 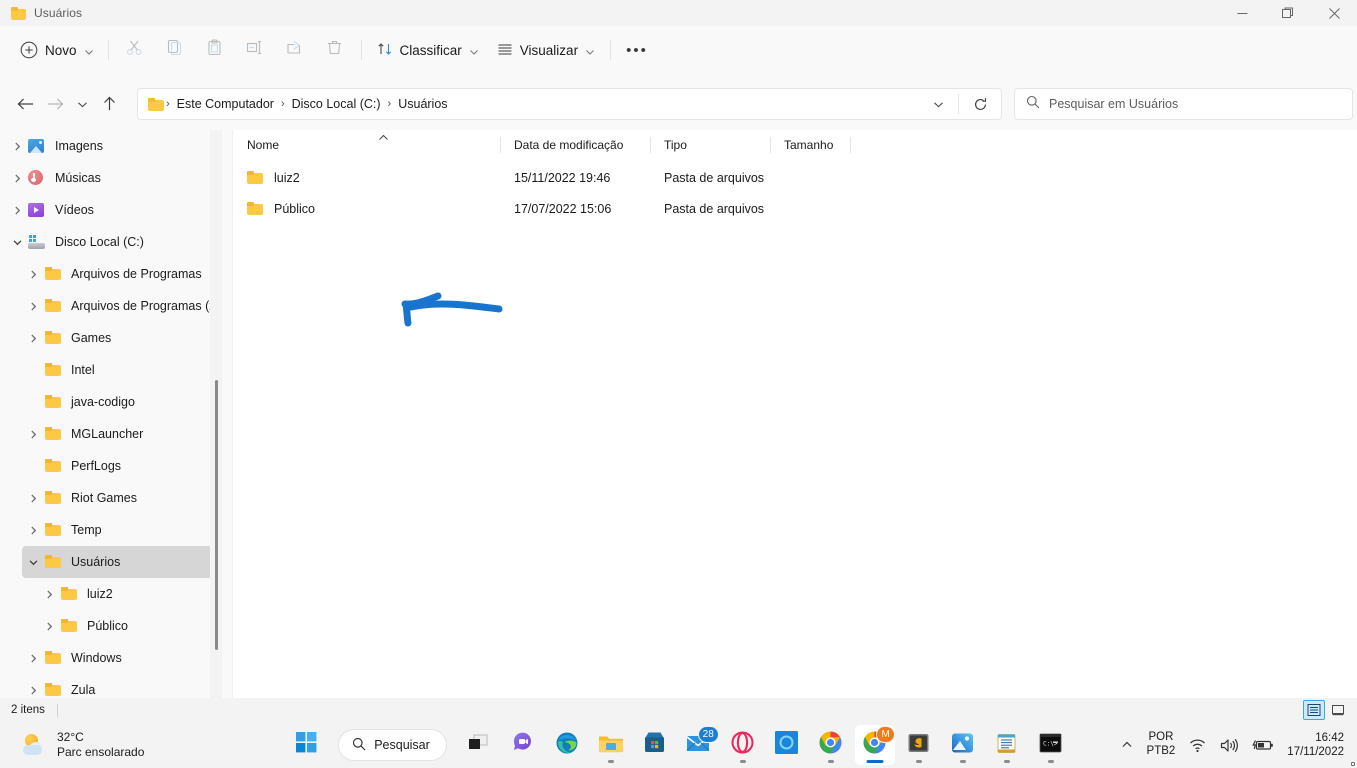 I want to click on sort-button: Classificar, so click(x=428, y=50).